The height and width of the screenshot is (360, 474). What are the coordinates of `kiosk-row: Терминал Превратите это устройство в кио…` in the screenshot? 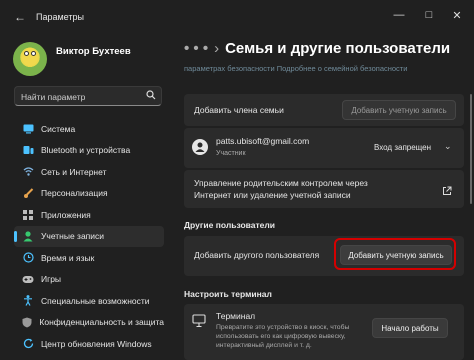 It's located at (324, 332).